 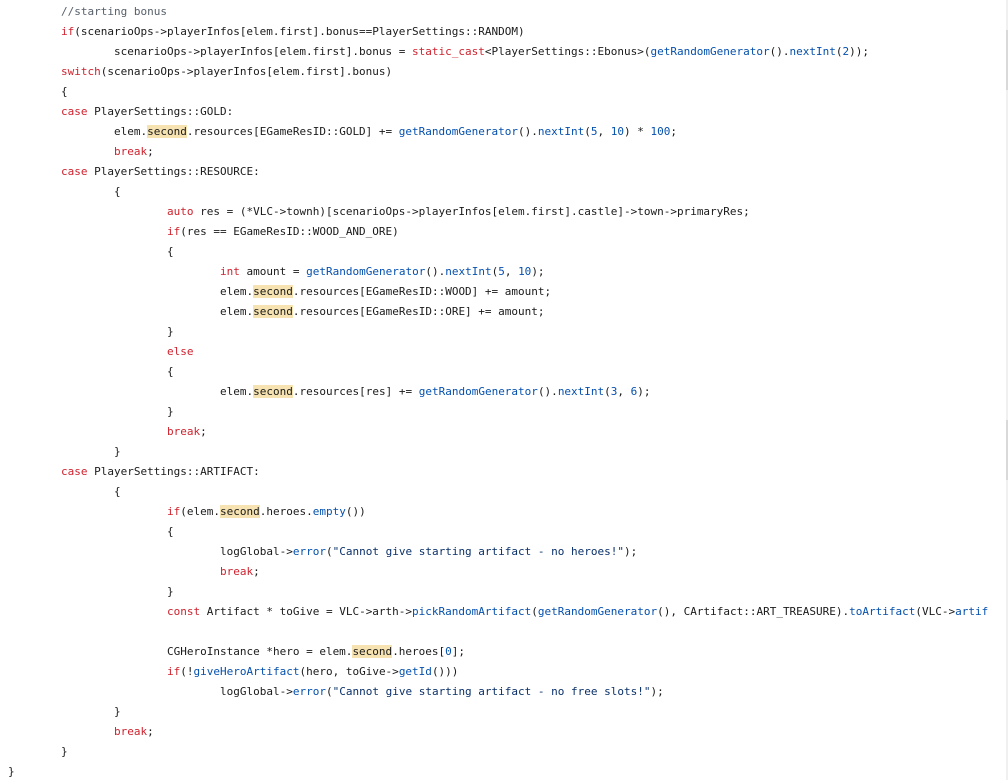 What do you see at coordinates (349, 671) in the screenshot?
I see `code-text: (hero, toGive->` at bounding box center [349, 671].